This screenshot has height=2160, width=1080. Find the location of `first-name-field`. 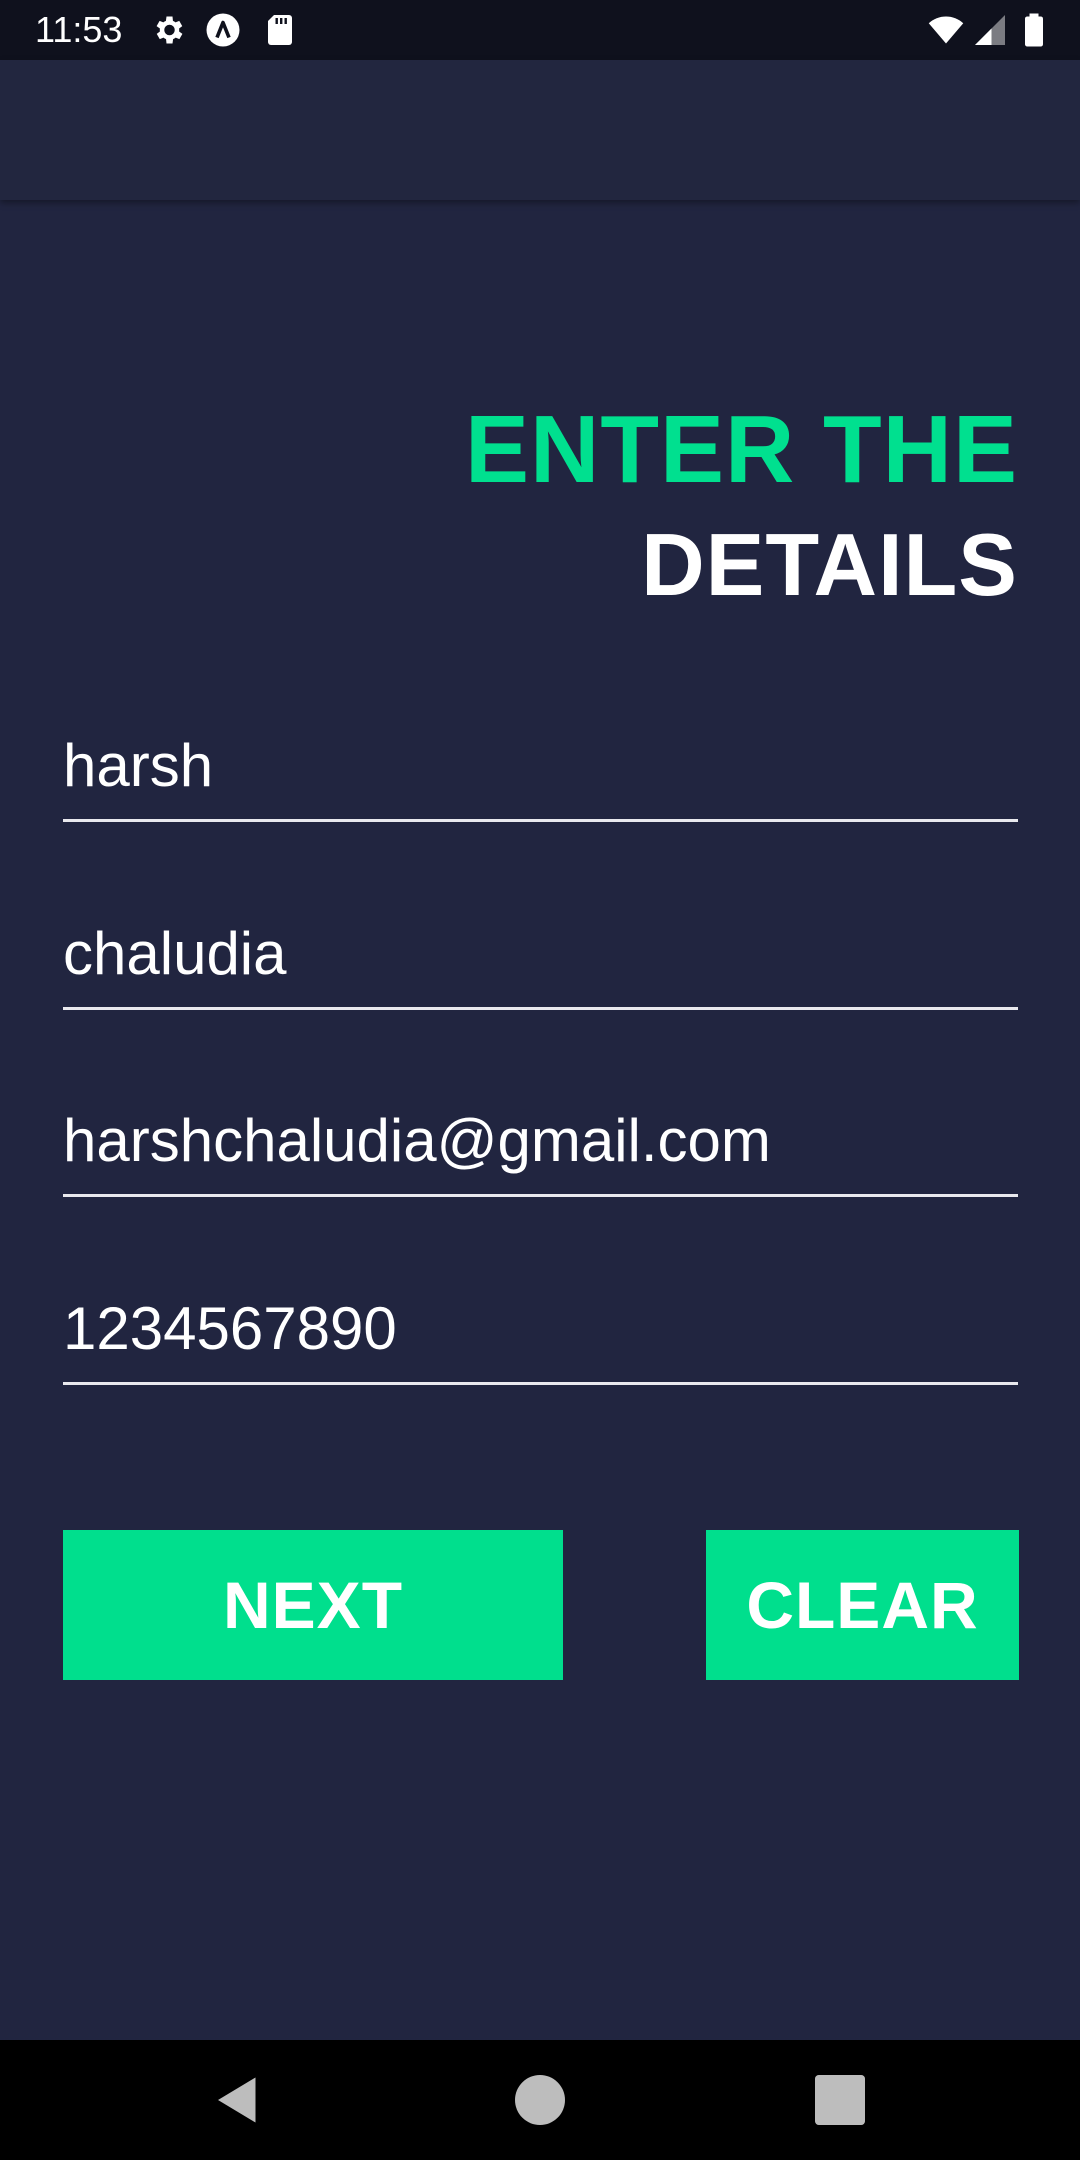

first-name-field is located at coordinates (540, 765).